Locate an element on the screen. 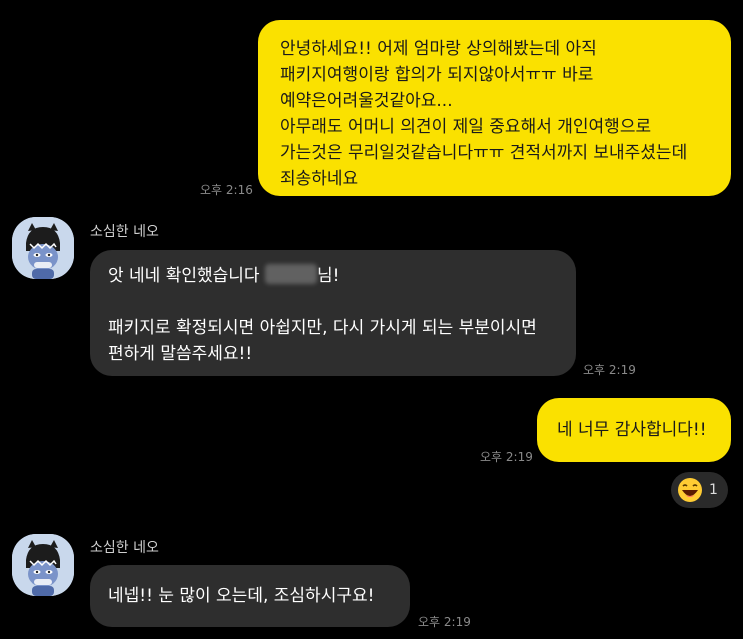 The height and width of the screenshot is (639, 743). message-timestamp: 오후 2:16 is located at coordinates (226, 190).